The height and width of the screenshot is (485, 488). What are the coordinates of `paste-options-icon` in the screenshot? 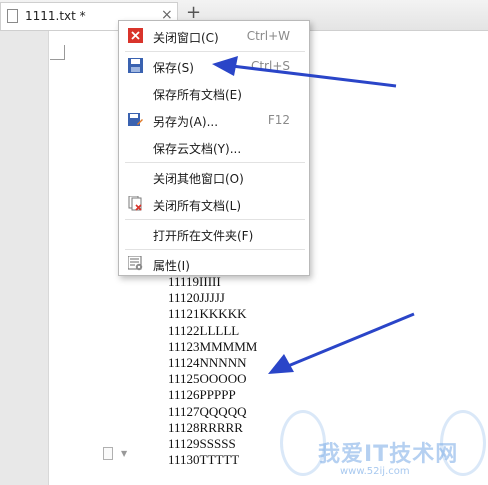 It's located at (108, 453).